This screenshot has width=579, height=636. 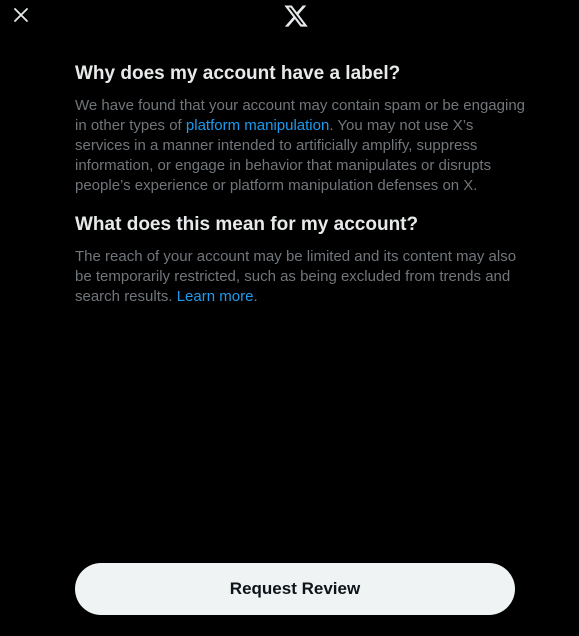 I want to click on close-icon, so click(x=21, y=15).